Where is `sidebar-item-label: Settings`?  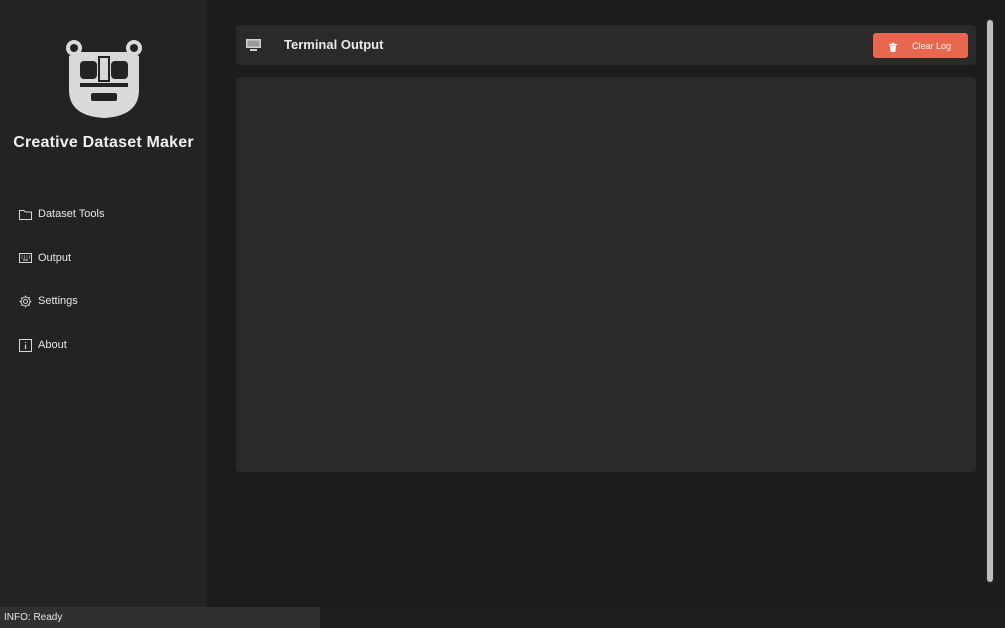
sidebar-item-label: Settings is located at coordinates (58, 301).